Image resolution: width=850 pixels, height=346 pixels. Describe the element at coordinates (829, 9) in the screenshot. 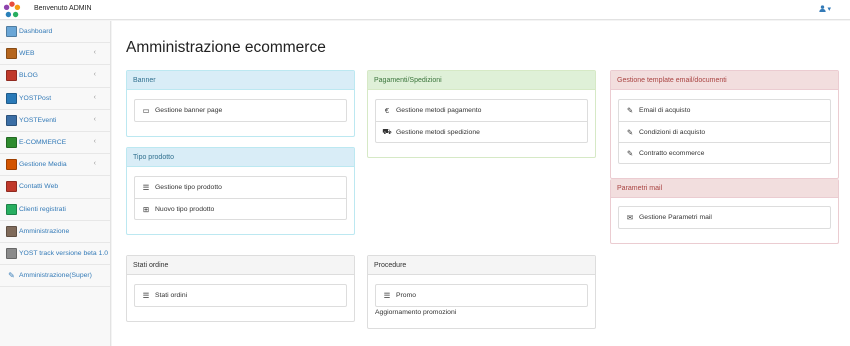

I see `chevron-down-icon: ▾` at that location.